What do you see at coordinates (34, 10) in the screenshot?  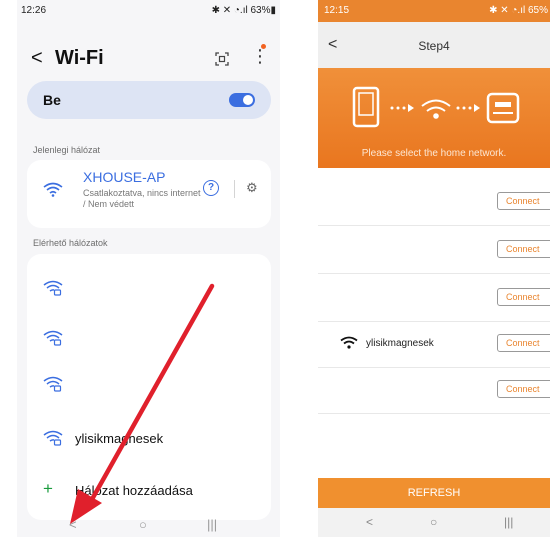 I see `status-time: 12:26` at bounding box center [34, 10].